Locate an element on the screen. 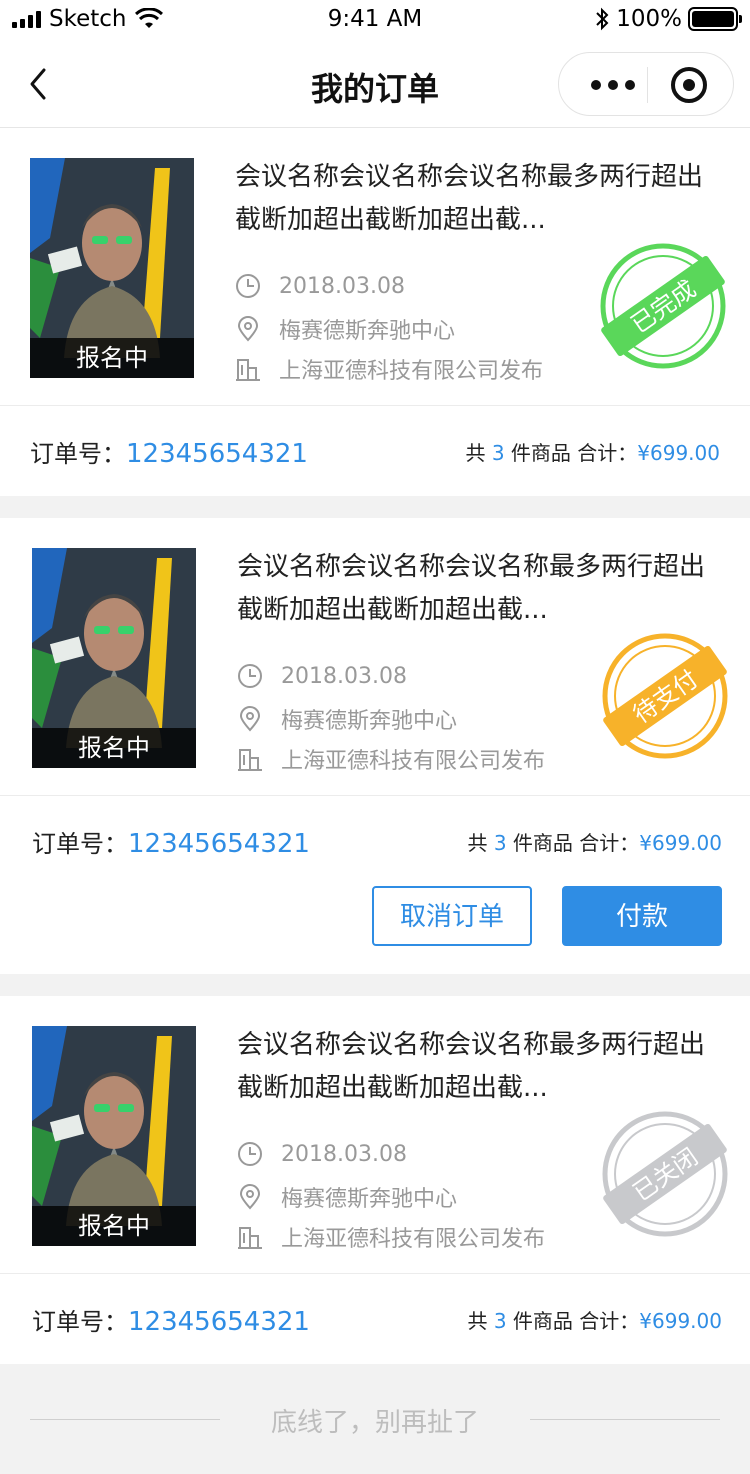 This screenshot has height=1474, width=750. close-target-icon is located at coordinates (689, 85).